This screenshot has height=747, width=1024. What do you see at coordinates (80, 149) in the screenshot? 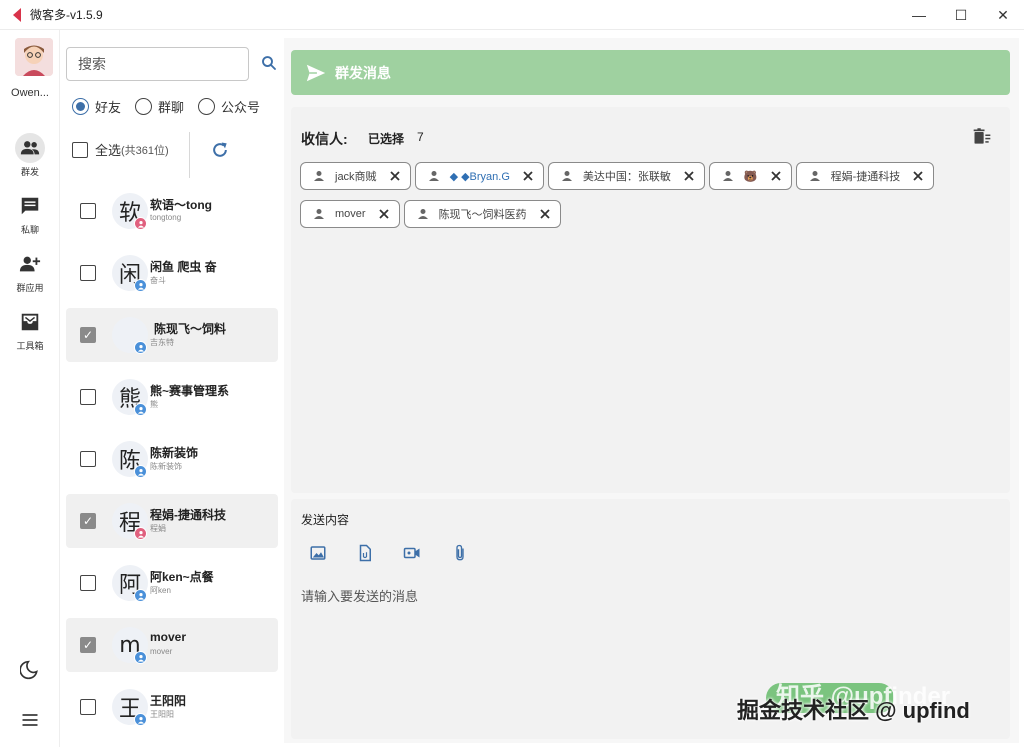
I see `select-all-checkbox` at bounding box center [80, 149].